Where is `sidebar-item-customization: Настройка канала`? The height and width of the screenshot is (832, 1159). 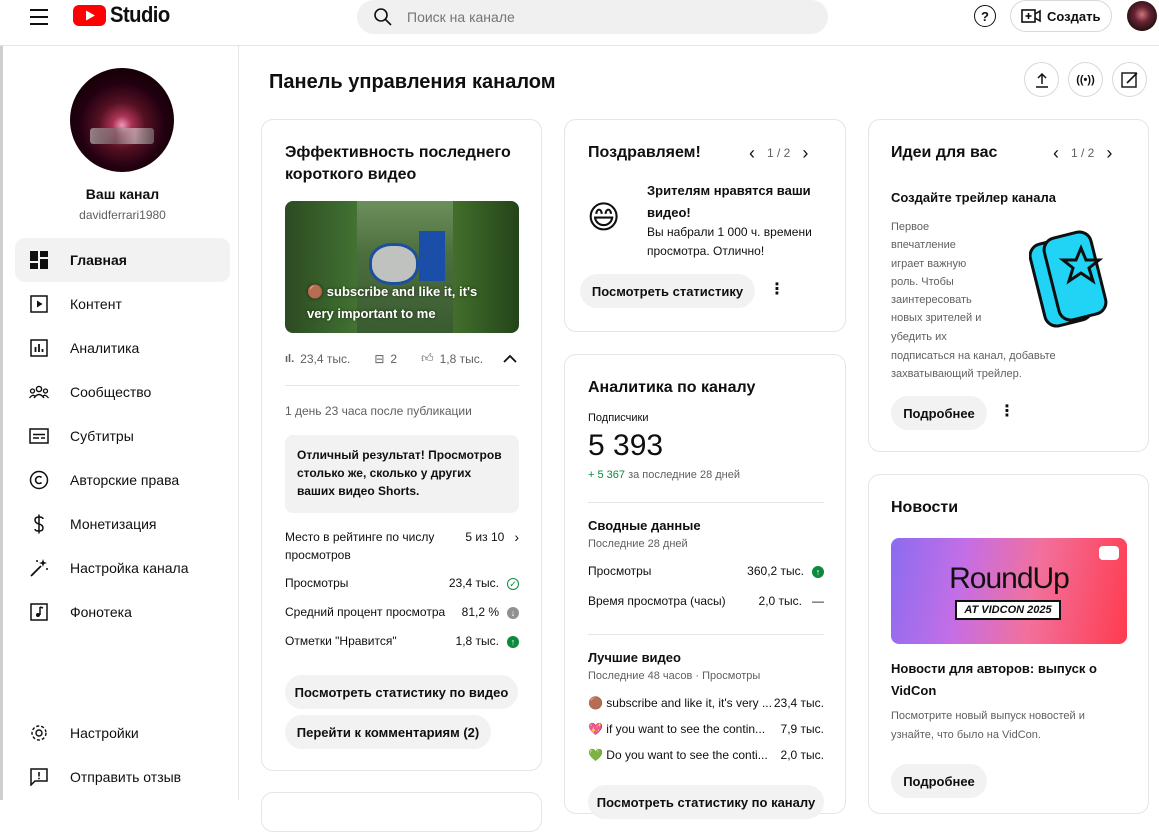 sidebar-item-customization: Настройка канала is located at coordinates (122, 568).